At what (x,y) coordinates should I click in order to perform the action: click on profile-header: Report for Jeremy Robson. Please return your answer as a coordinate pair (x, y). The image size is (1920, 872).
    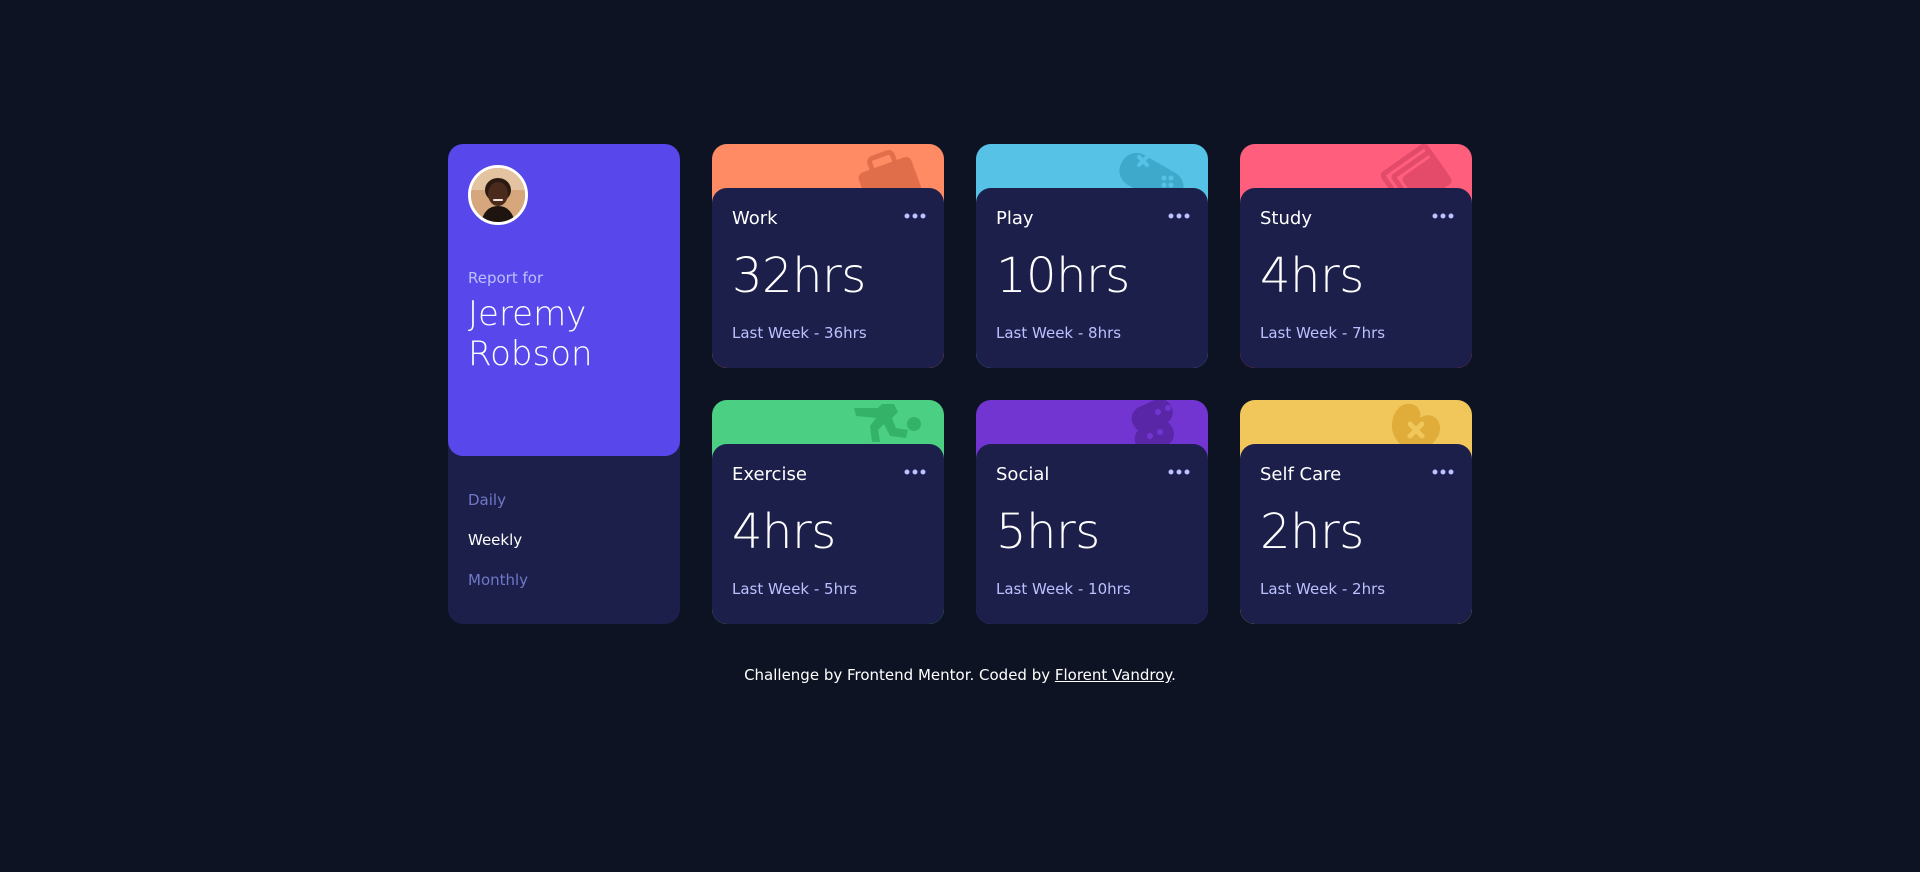
    Looking at the image, I should click on (564, 300).